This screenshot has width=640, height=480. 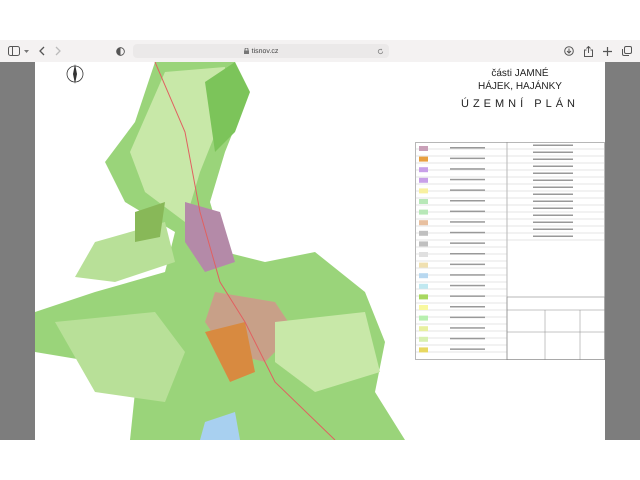 I want to click on reload-icon, so click(x=380, y=51).